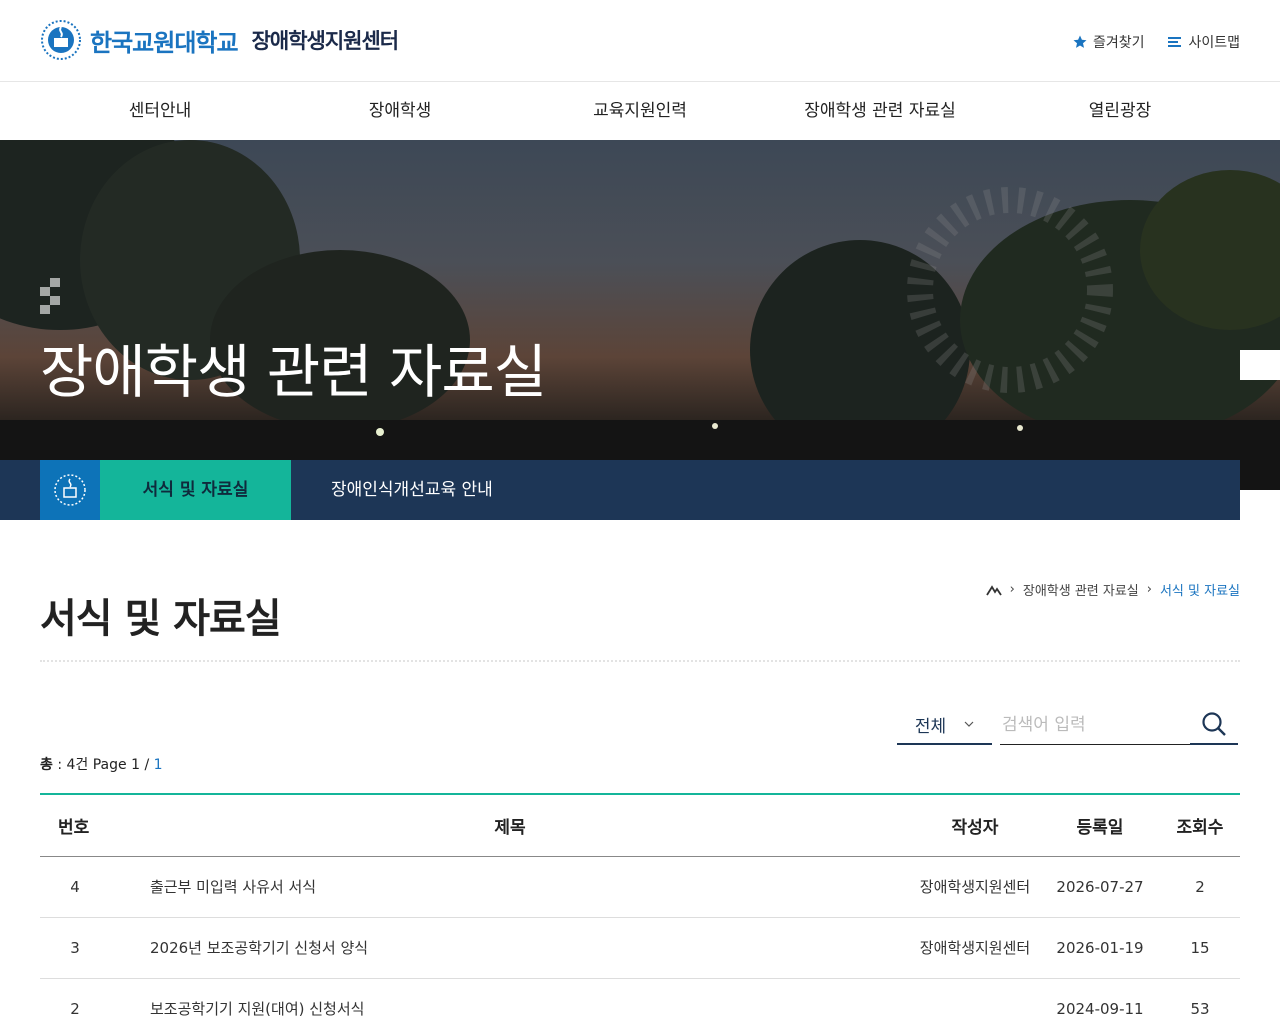 The image size is (1280, 1024). What do you see at coordinates (510, 887) in the screenshot?
I see `row-title-link: 출근부 미입력 사유서 서식` at bounding box center [510, 887].